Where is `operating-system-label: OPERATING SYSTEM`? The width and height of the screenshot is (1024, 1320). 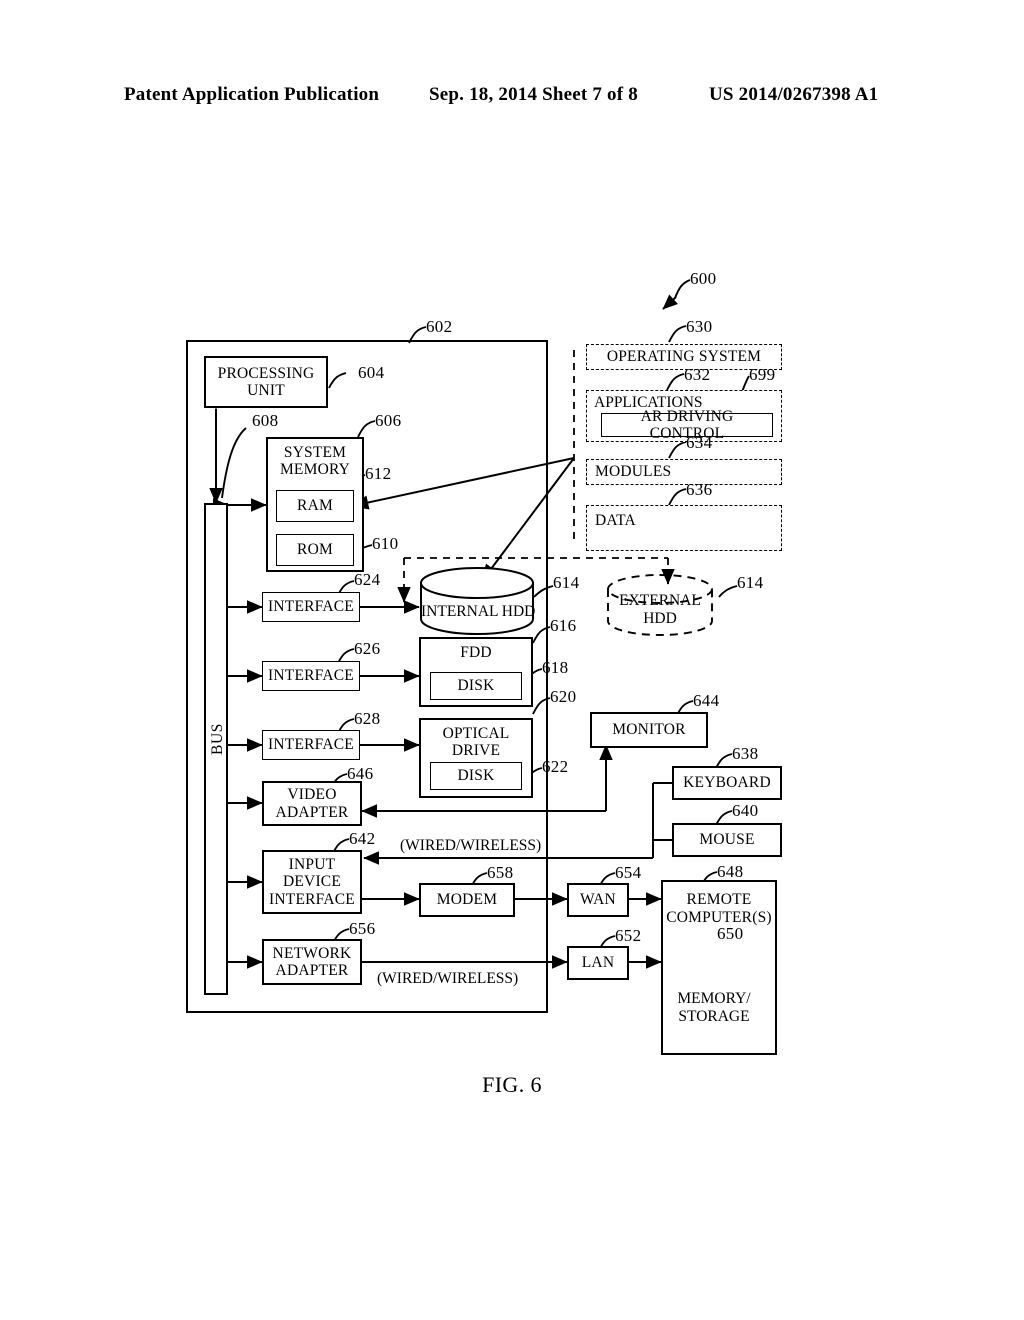 operating-system-label: OPERATING SYSTEM is located at coordinates (684, 357).